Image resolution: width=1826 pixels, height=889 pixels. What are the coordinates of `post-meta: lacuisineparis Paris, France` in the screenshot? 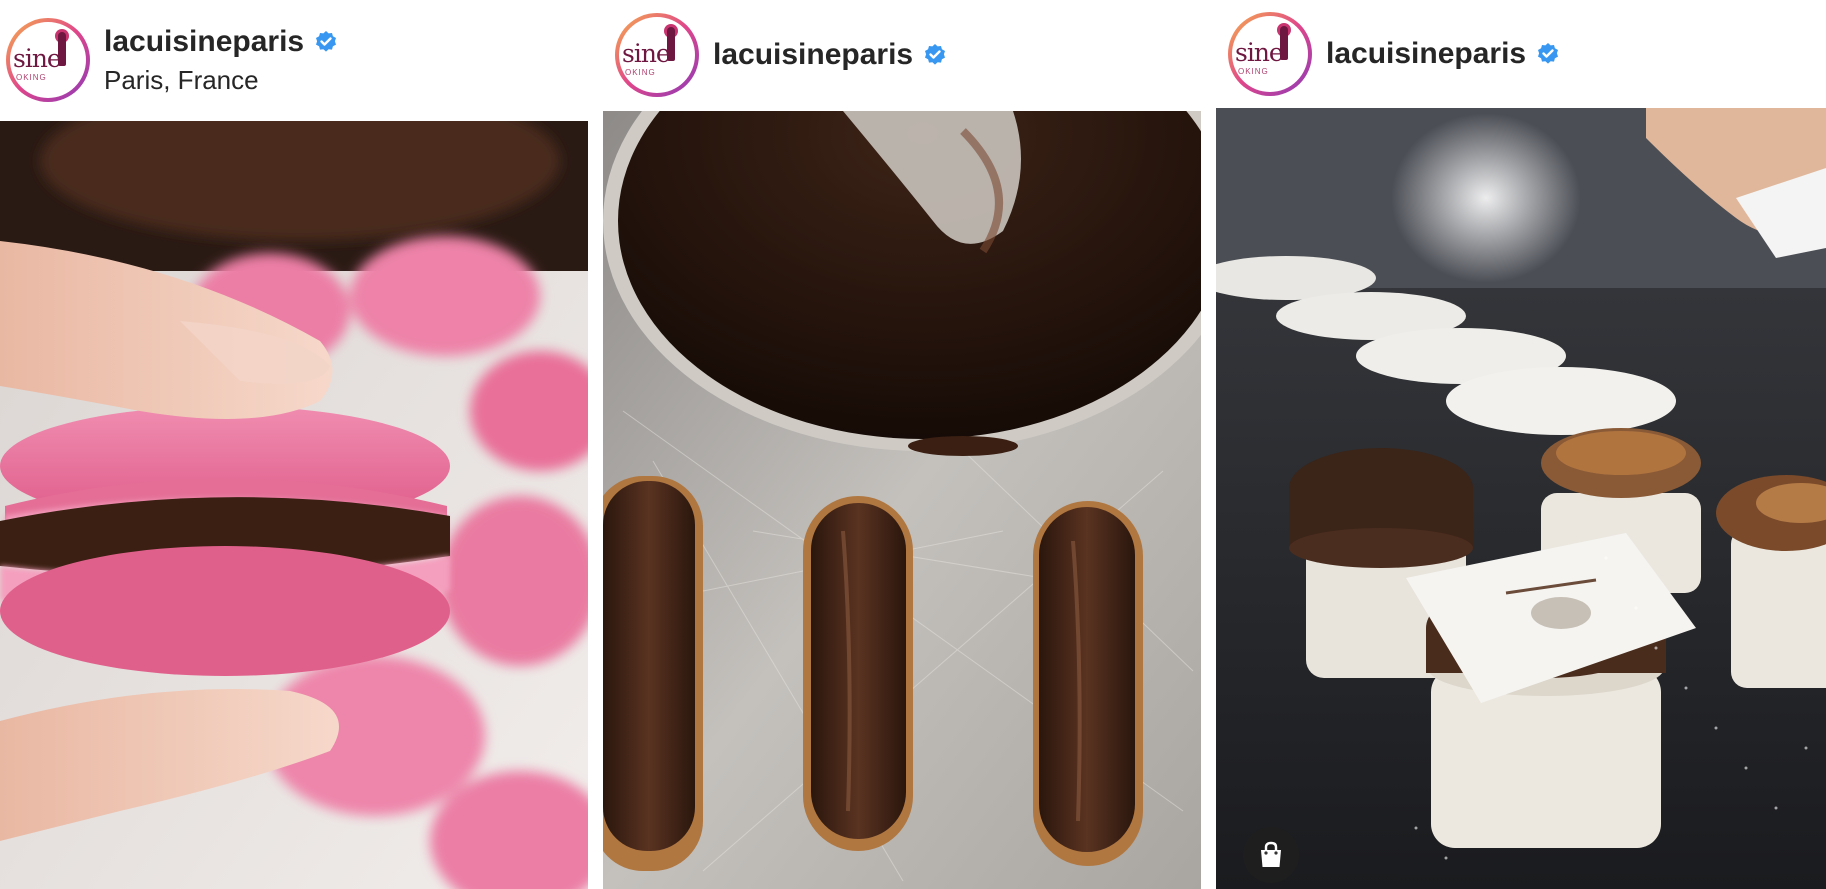 It's located at (221, 60).